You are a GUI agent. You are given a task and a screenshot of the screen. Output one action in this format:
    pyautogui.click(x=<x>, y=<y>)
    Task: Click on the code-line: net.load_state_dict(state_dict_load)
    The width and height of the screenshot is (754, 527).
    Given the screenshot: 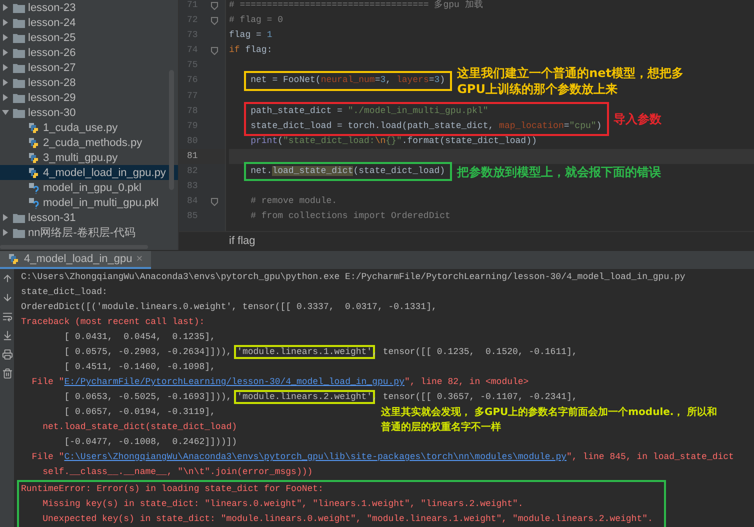 What is the action you would take?
    pyautogui.click(x=348, y=171)
    